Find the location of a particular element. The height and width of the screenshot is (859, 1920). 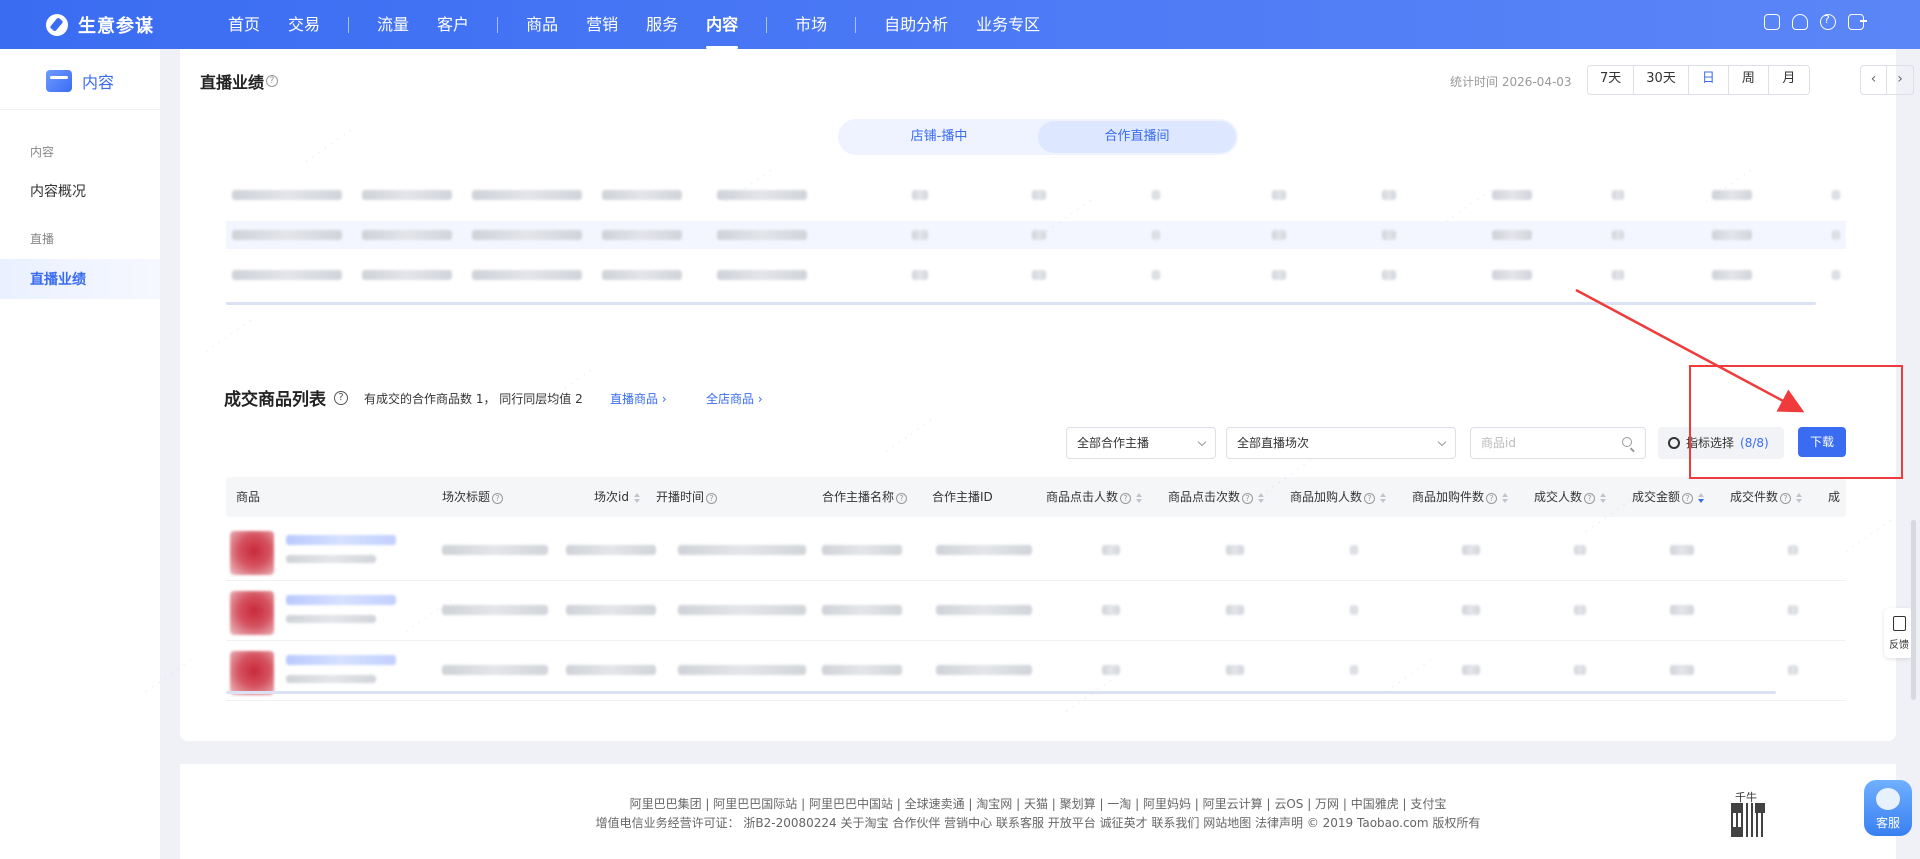

sidebar-item-content-overview: 内容概况 is located at coordinates (58, 191).